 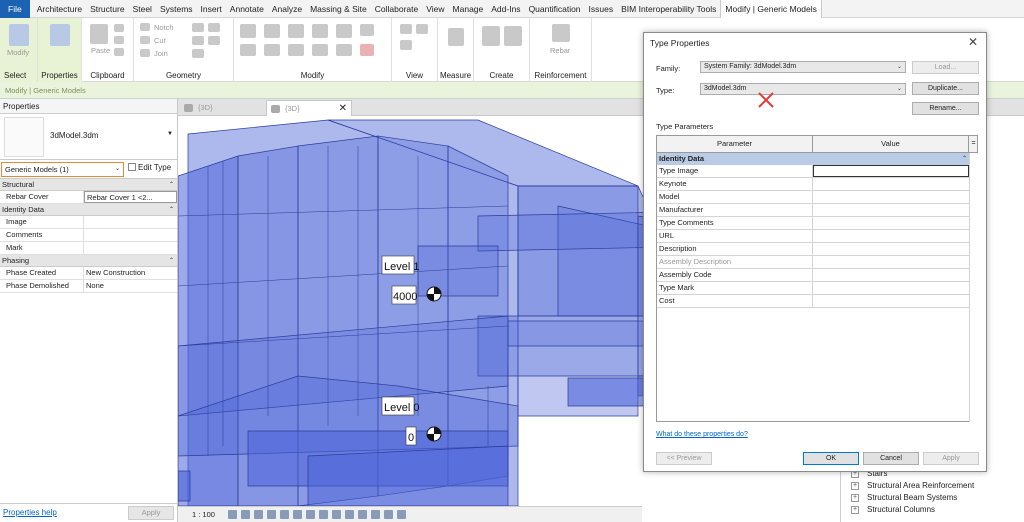 What do you see at coordinates (119, 40) in the screenshot?
I see `cut-icon` at bounding box center [119, 40].